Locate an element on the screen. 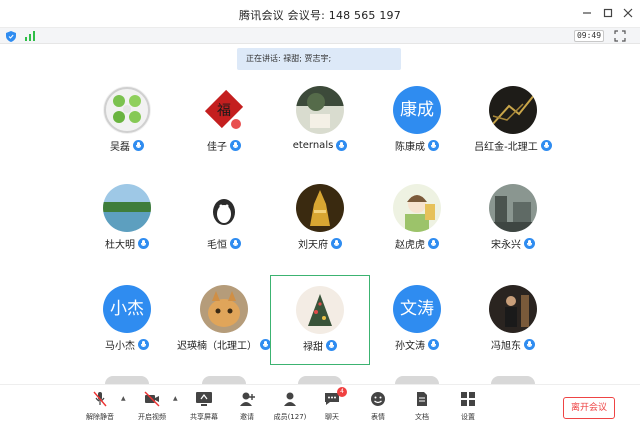 The height and width of the screenshot is (427, 640). maximize-icon is located at coordinates (608, 13).